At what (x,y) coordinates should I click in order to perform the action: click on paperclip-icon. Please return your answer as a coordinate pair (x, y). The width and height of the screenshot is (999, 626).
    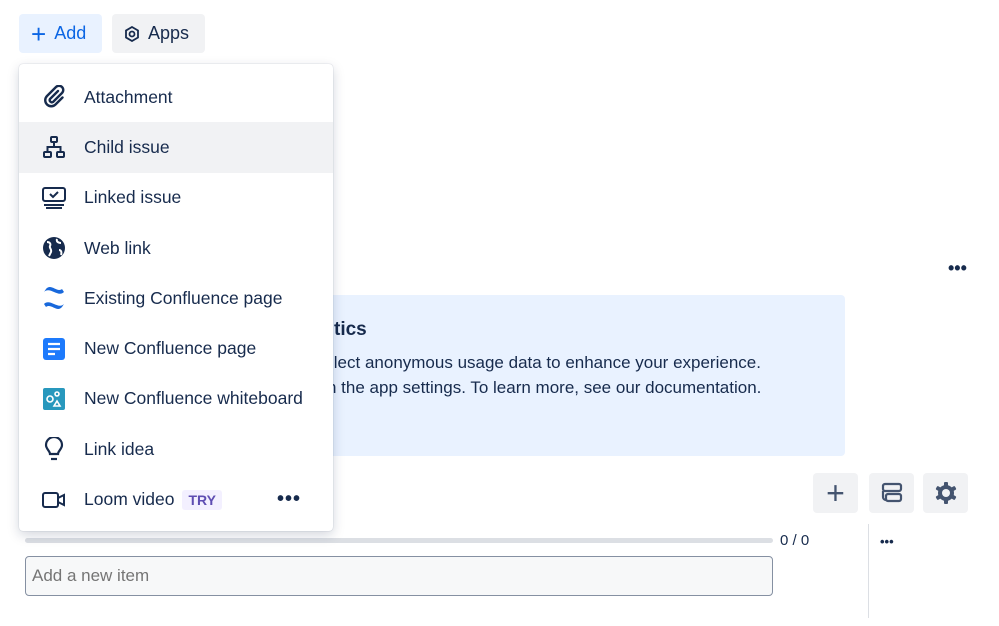
    Looking at the image, I should click on (54, 97).